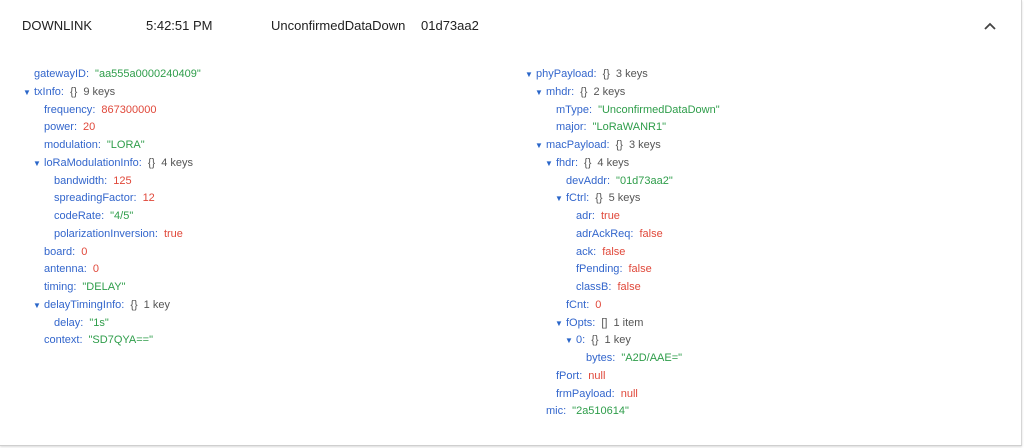 Image resolution: width=1024 pixels, height=448 pixels. What do you see at coordinates (122, 180) in the screenshot?
I see `json-value: 125` at bounding box center [122, 180].